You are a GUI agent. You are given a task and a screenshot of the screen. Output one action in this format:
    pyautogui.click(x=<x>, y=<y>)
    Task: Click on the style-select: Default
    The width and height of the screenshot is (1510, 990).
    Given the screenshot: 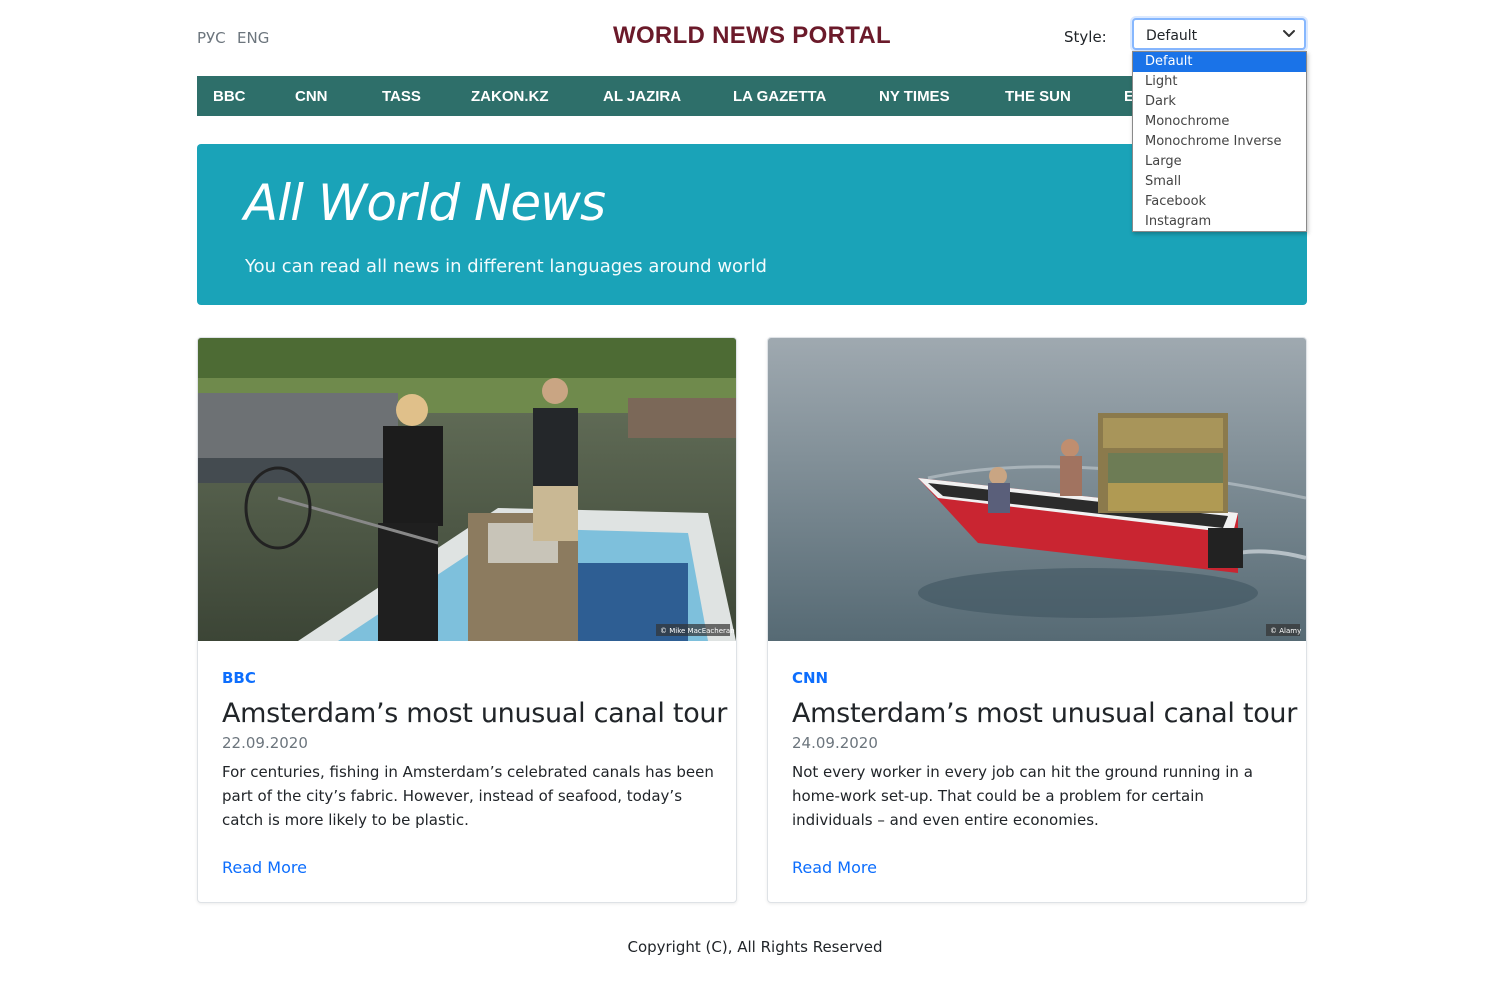 What is the action you would take?
    pyautogui.click(x=1219, y=34)
    